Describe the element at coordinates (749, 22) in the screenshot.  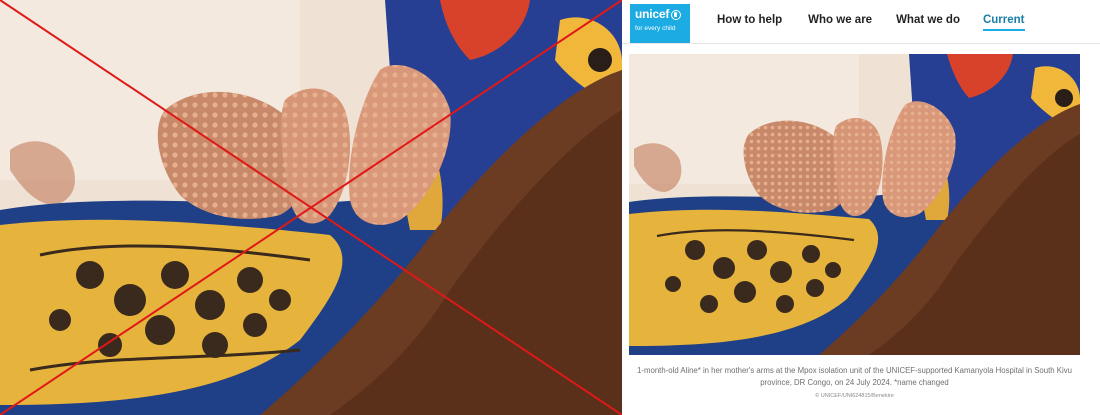
I see `nav-how-to-help: How to help` at that location.